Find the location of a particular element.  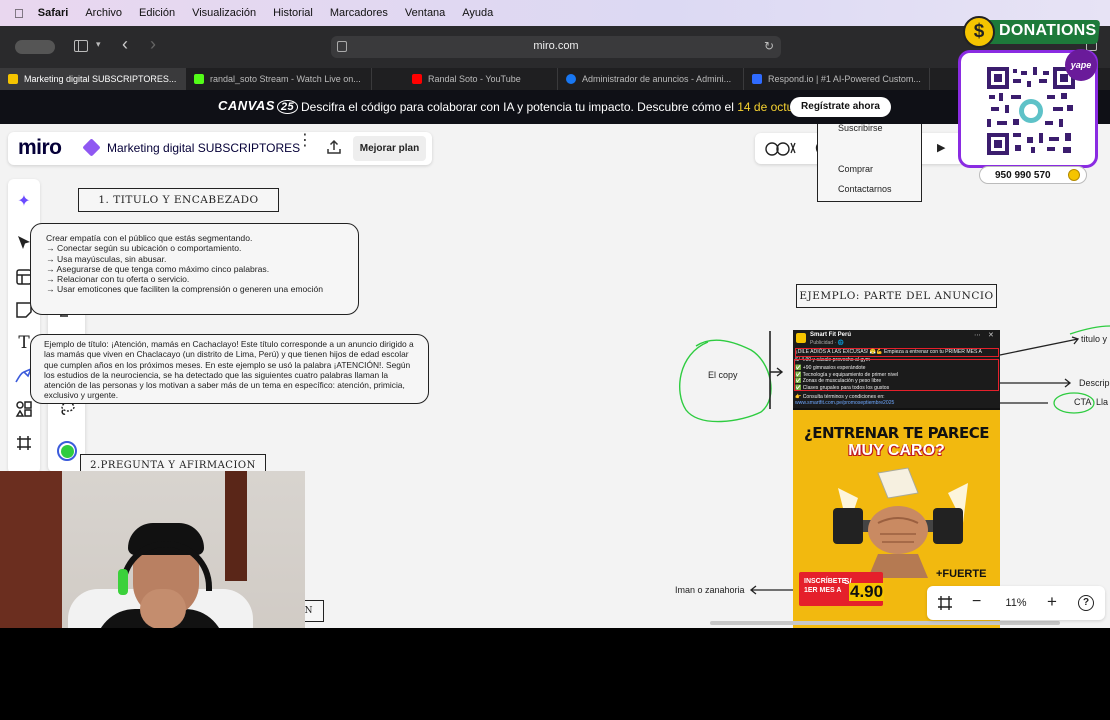

phone-pill: 950 990 570 is located at coordinates (1033, 175).